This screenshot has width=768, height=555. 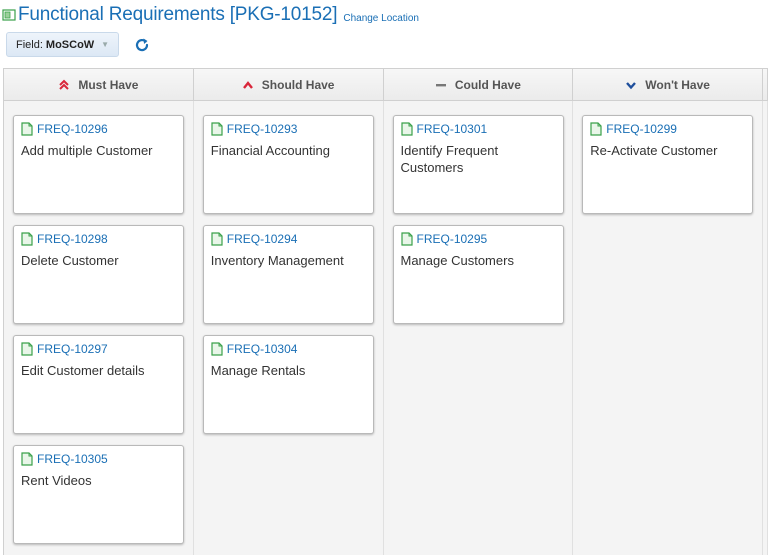 What do you see at coordinates (9, 15) in the screenshot?
I see `package-icon` at bounding box center [9, 15].